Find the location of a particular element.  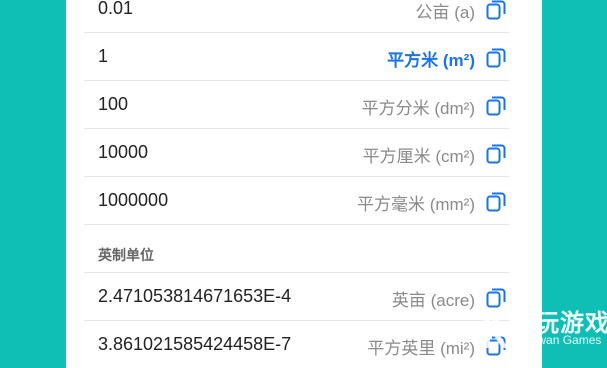

unit-value: 10000 is located at coordinates (123, 152).